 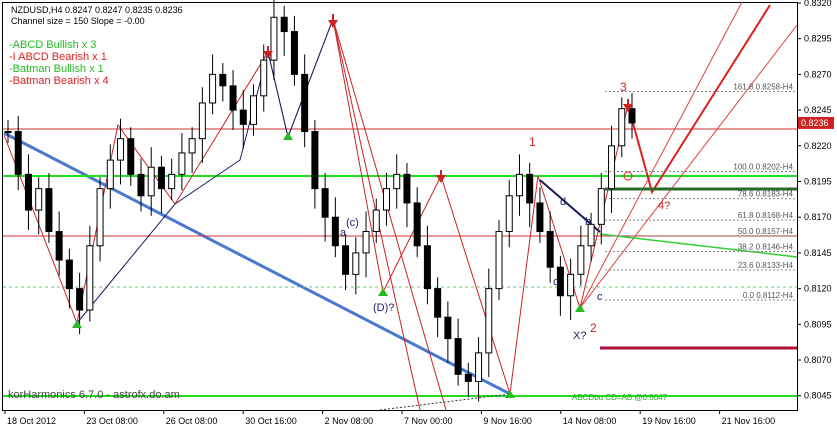 What do you see at coordinates (620, 397) in the screenshot?
I see `label-abcd-note: ABCDbu CD=AB @0.8047` at bounding box center [620, 397].